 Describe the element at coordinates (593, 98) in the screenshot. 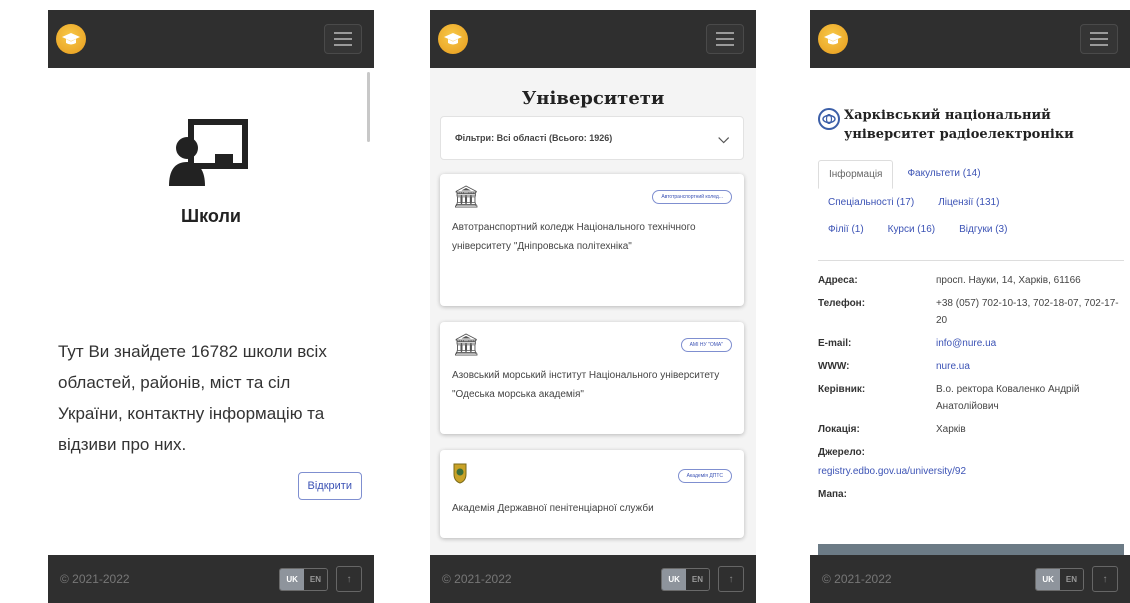

I see `page-title: Університети` at that location.